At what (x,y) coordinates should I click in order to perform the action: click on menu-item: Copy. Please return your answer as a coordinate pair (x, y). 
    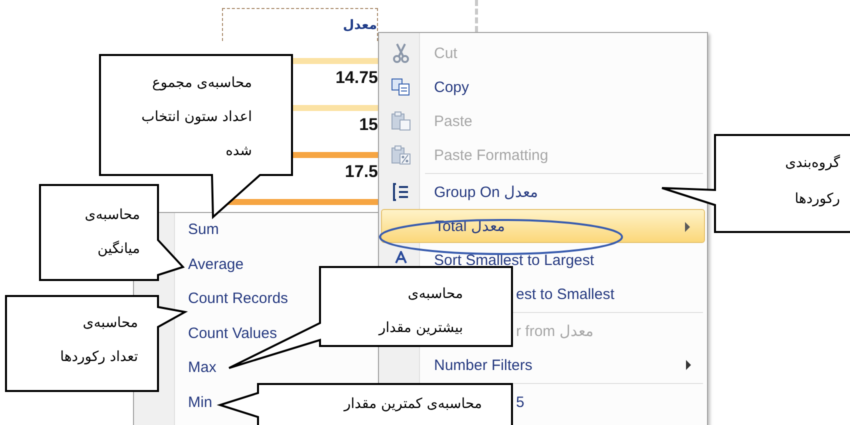
    Looking at the image, I should click on (543, 87).